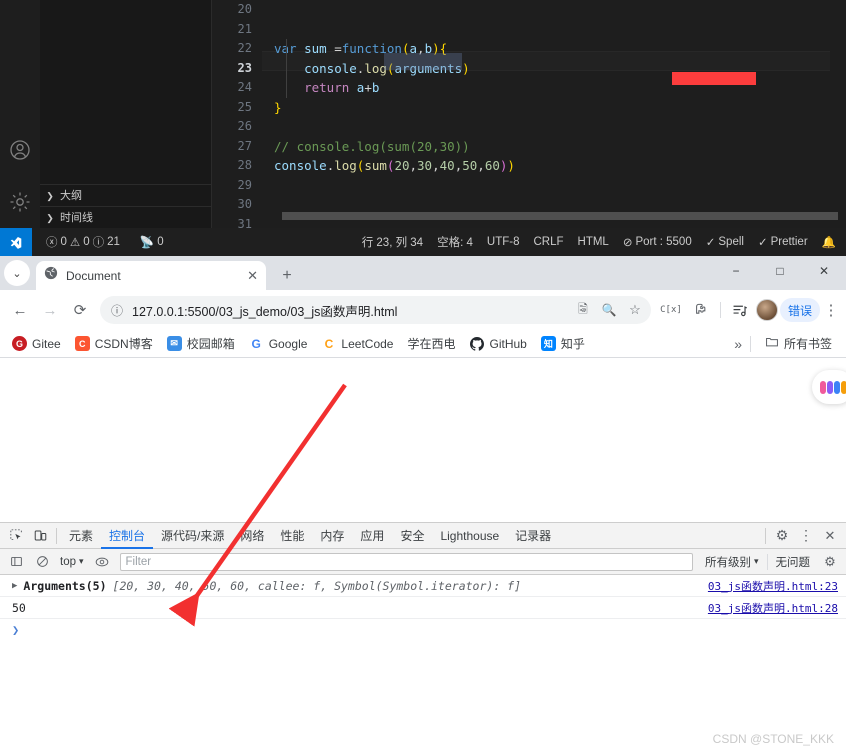 Image resolution: width=846 pixels, height=754 pixels. Describe the element at coordinates (829, 242) in the screenshot. I see `bell-icon: 🔔` at that location.